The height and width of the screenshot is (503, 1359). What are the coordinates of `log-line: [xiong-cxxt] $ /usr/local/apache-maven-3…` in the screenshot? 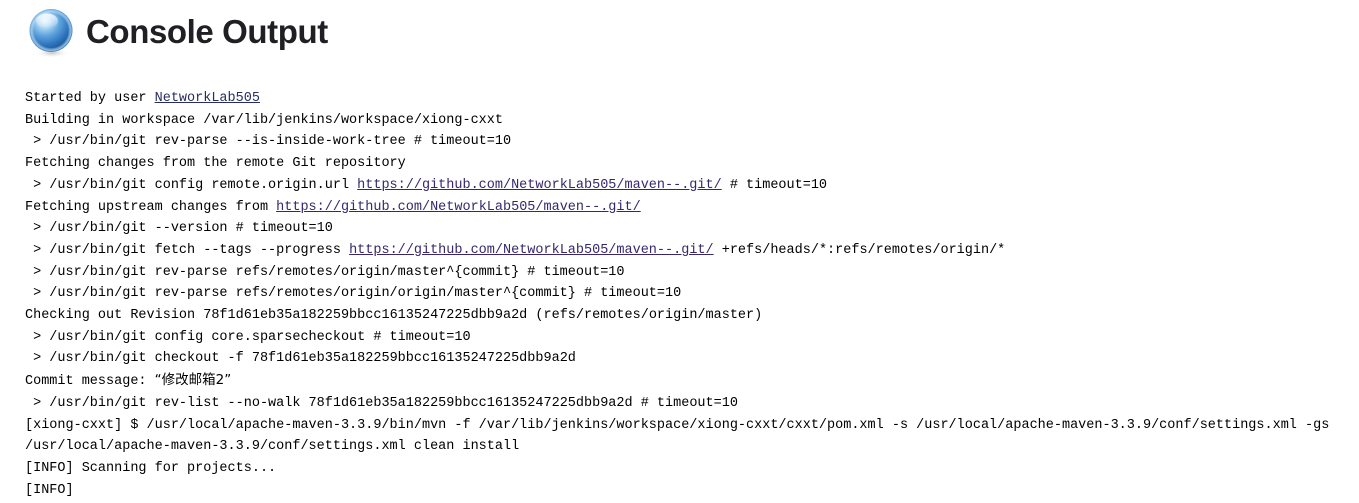 It's located at (677, 425).